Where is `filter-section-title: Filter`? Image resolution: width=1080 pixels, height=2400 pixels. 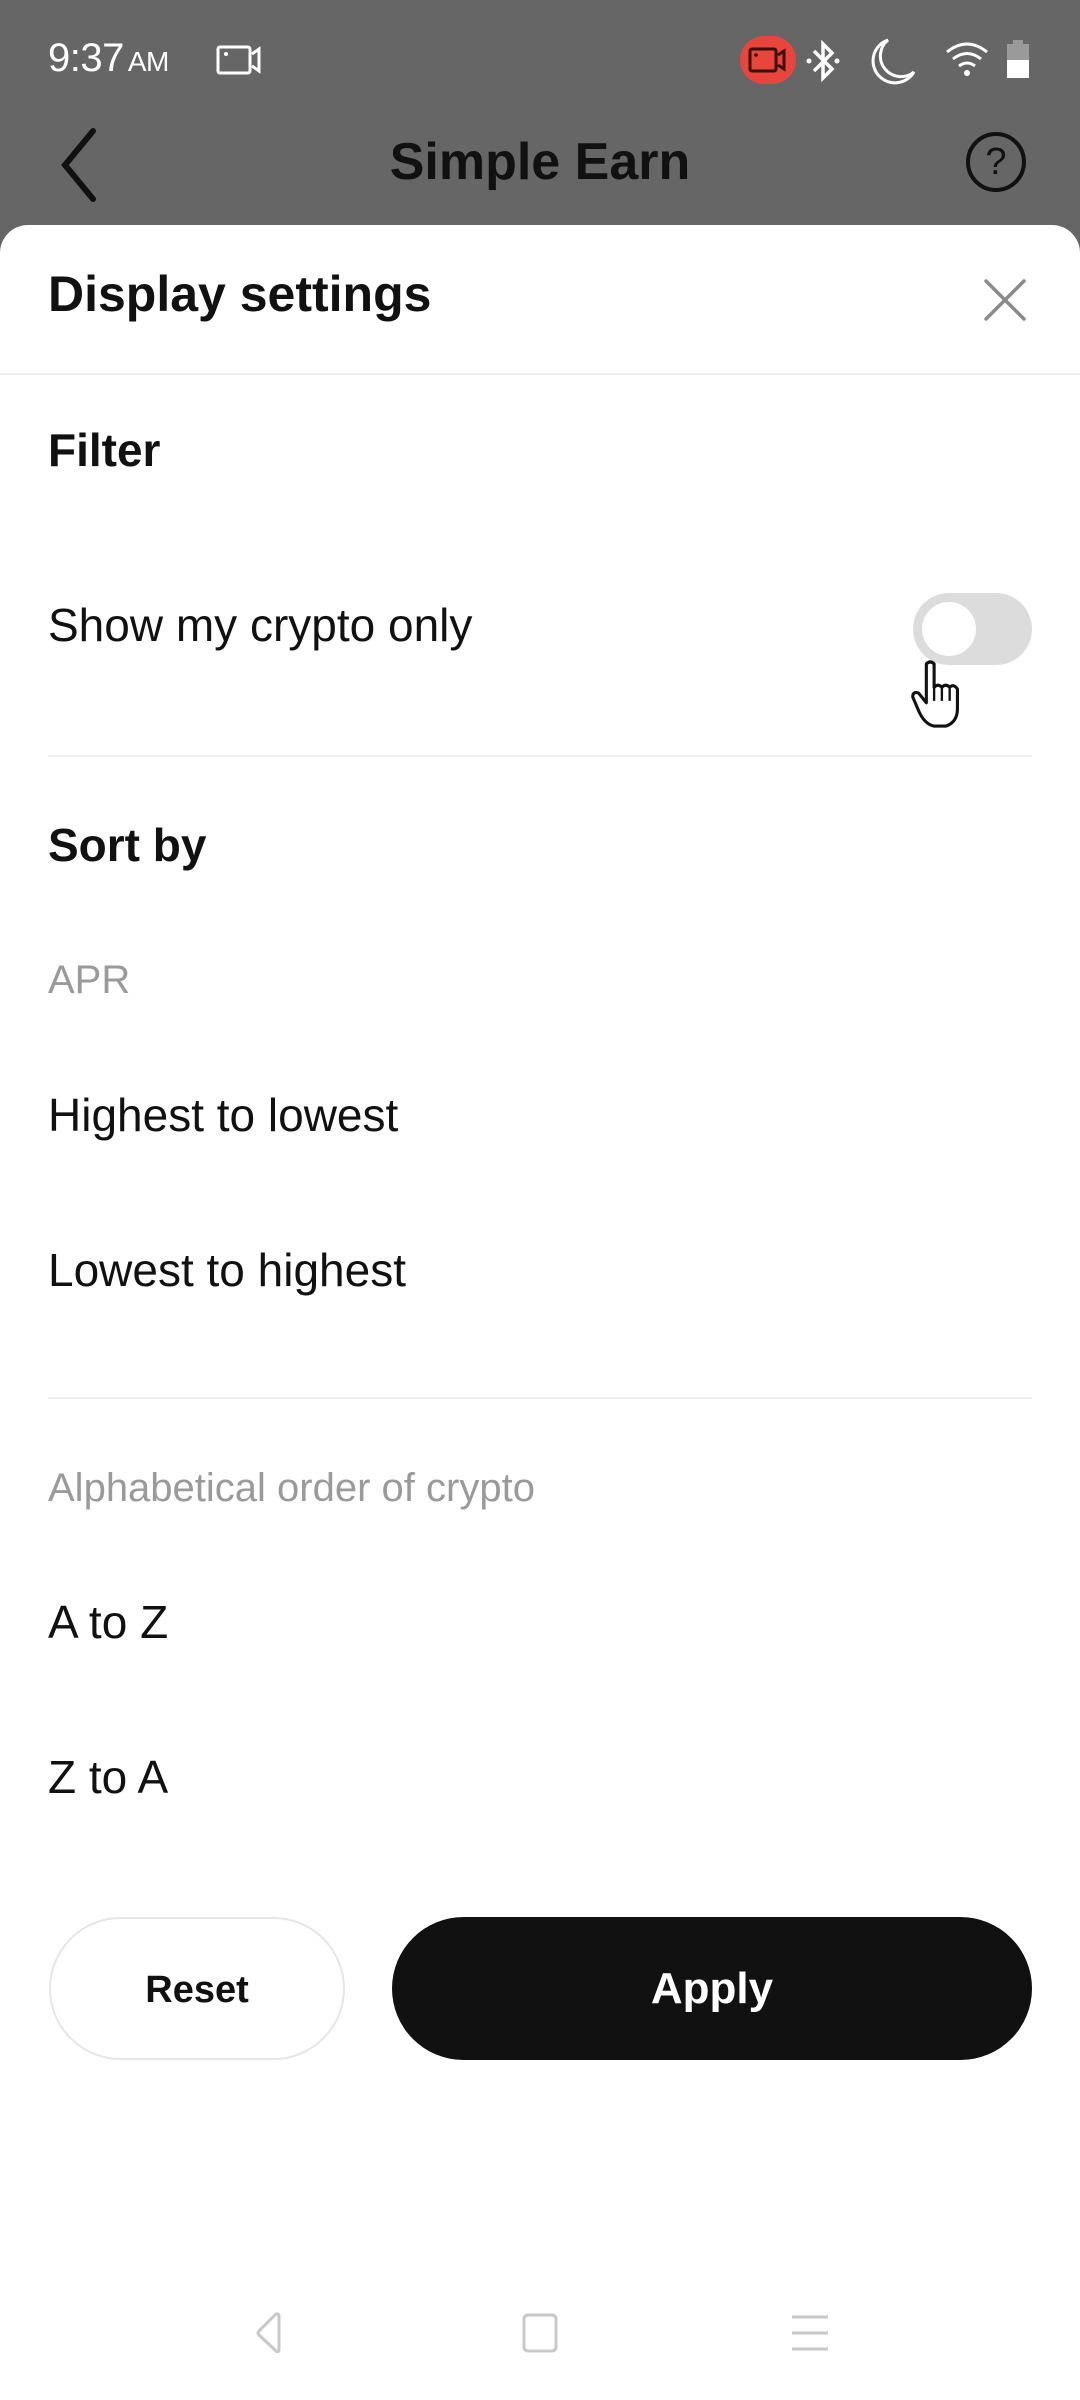 filter-section-title: Filter is located at coordinates (104, 450).